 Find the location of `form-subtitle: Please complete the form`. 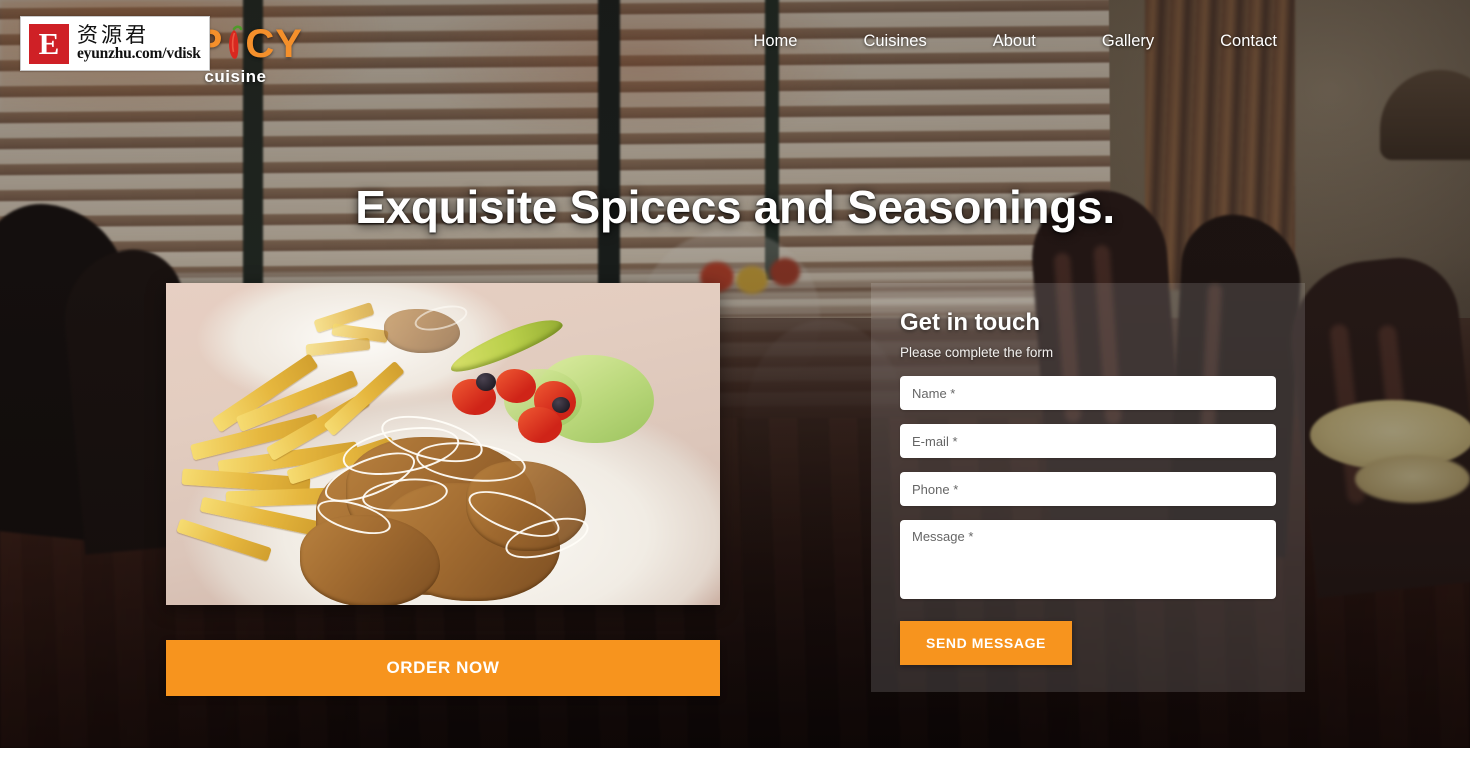

form-subtitle: Please complete the form is located at coordinates (977, 352).